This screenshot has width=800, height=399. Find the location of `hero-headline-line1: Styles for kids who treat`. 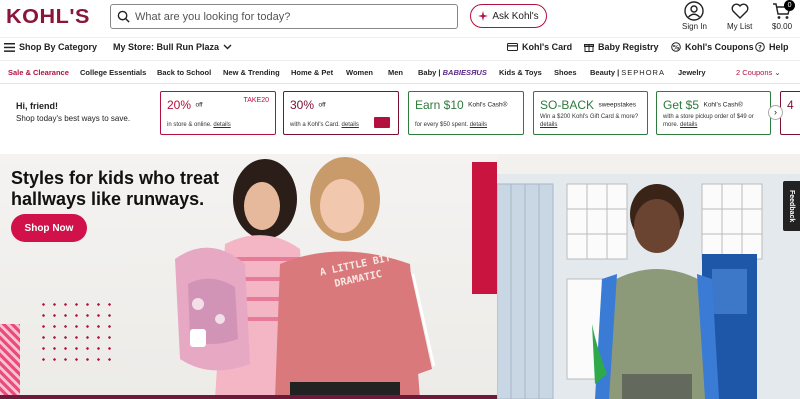

hero-headline-line1: Styles for kids who treat is located at coordinates (115, 178).